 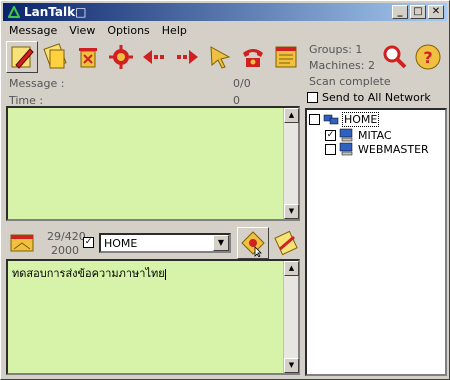 I want to click on open-message-icon, so click(x=55, y=57).